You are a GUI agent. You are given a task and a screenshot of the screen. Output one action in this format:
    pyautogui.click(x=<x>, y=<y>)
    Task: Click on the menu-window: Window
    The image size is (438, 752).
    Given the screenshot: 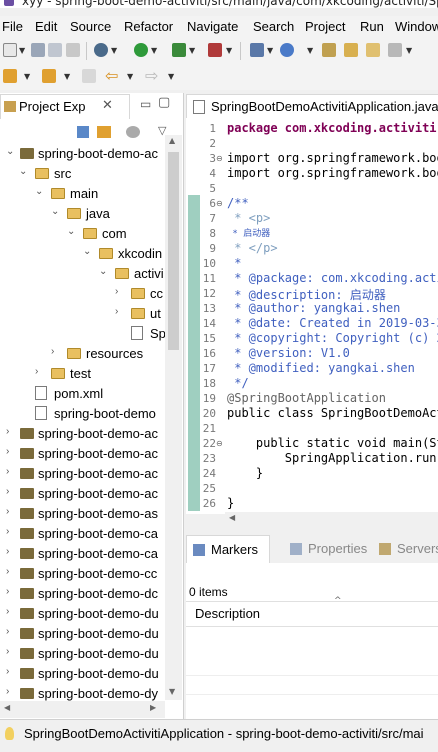 What is the action you would take?
    pyautogui.click(x=416, y=26)
    